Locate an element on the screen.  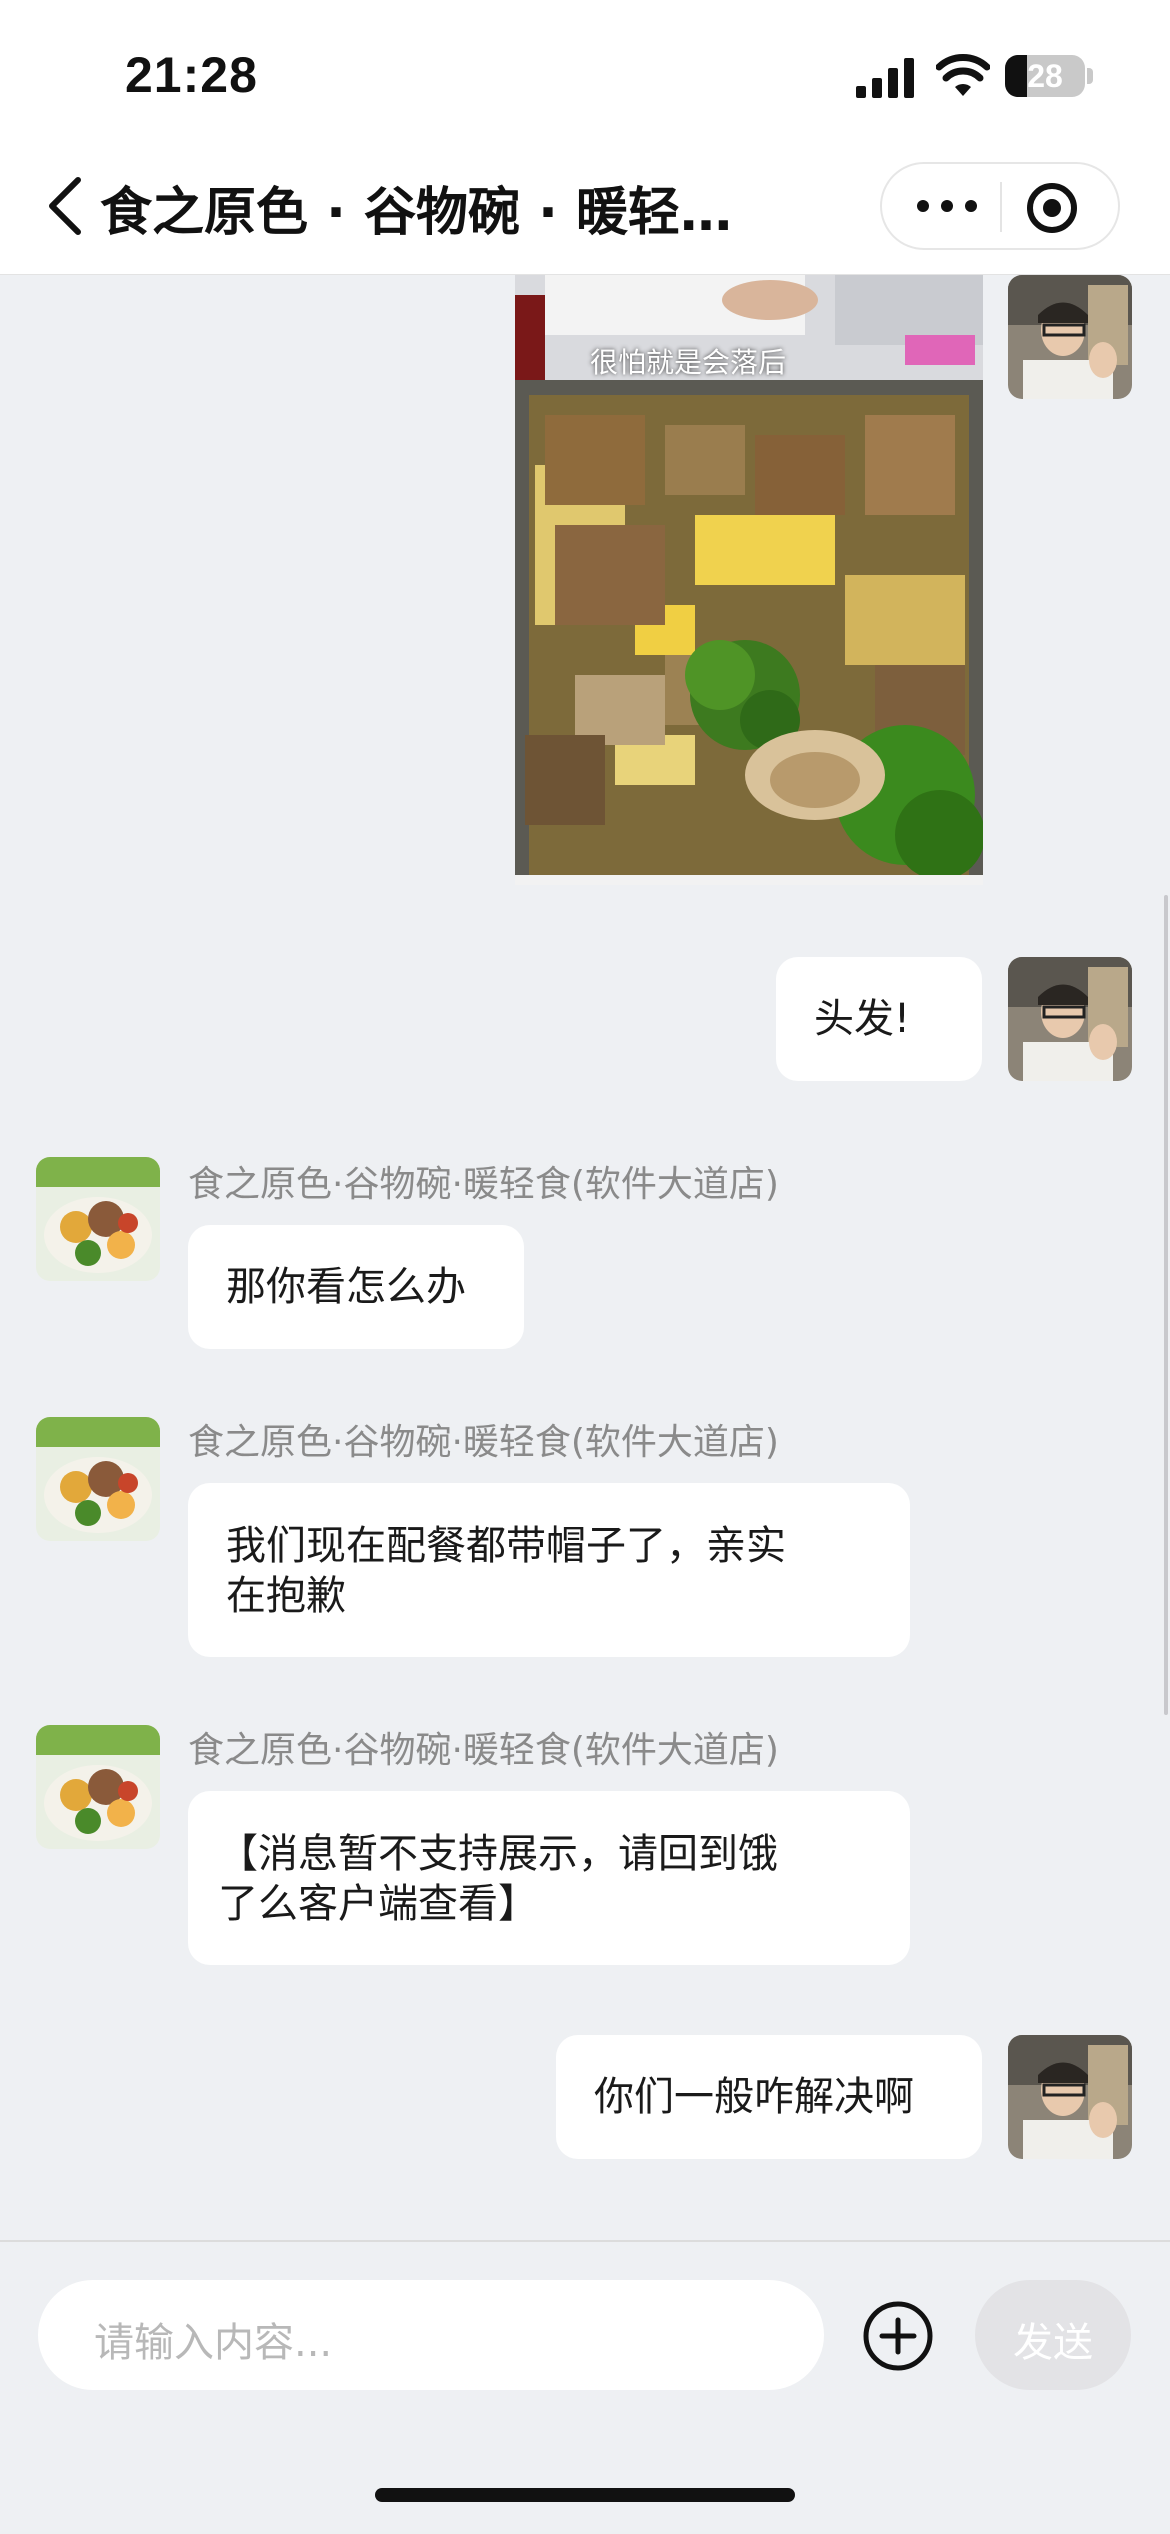
status-time: 21:28 is located at coordinates (191, 75).